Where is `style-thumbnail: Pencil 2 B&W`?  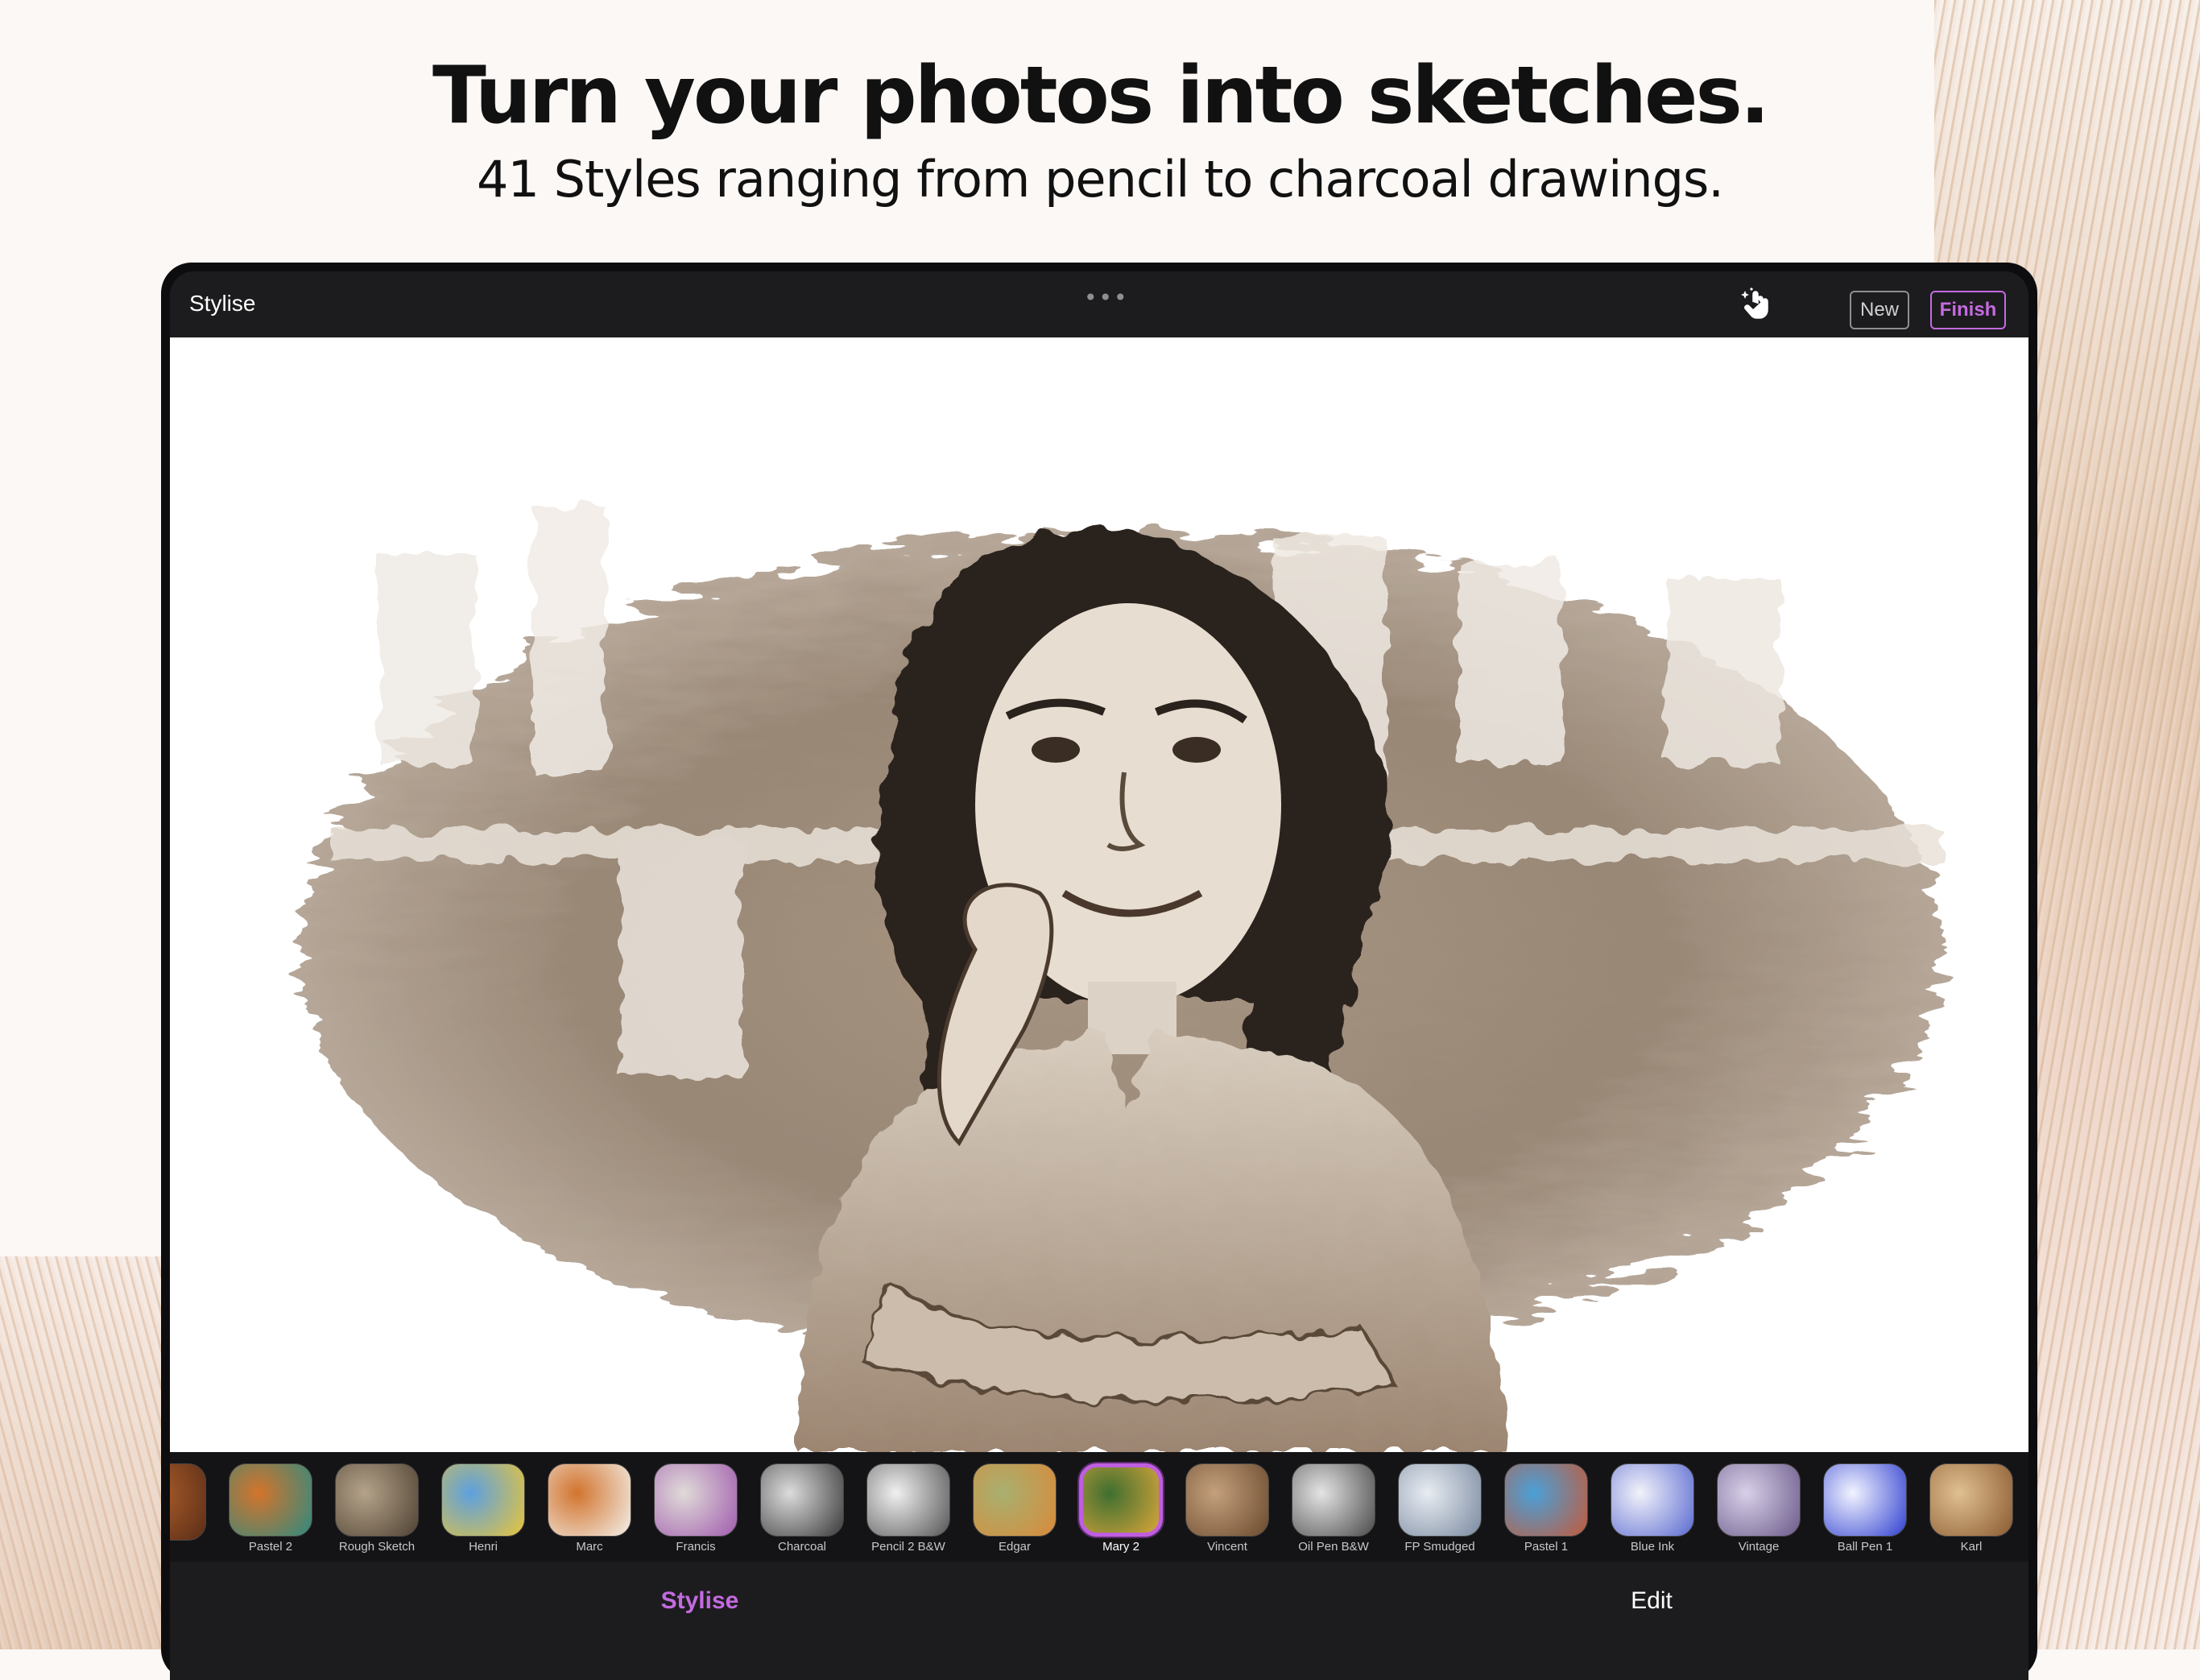 style-thumbnail: Pencil 2 B&W is located at coordinates (908, 1508).